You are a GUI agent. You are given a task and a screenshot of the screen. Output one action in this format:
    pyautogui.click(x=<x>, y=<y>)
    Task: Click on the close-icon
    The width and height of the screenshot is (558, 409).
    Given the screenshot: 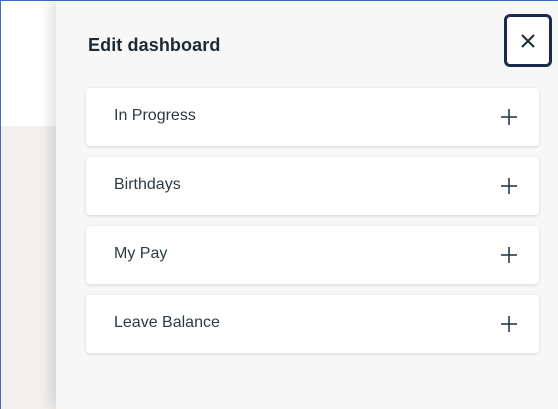 What is the action you would take?
    pyautogui.click(x=528, y=40)
    